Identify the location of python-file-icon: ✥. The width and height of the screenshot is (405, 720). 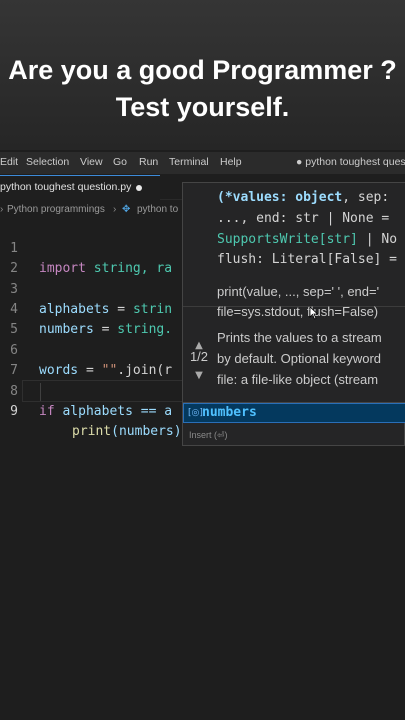
(126, 209).